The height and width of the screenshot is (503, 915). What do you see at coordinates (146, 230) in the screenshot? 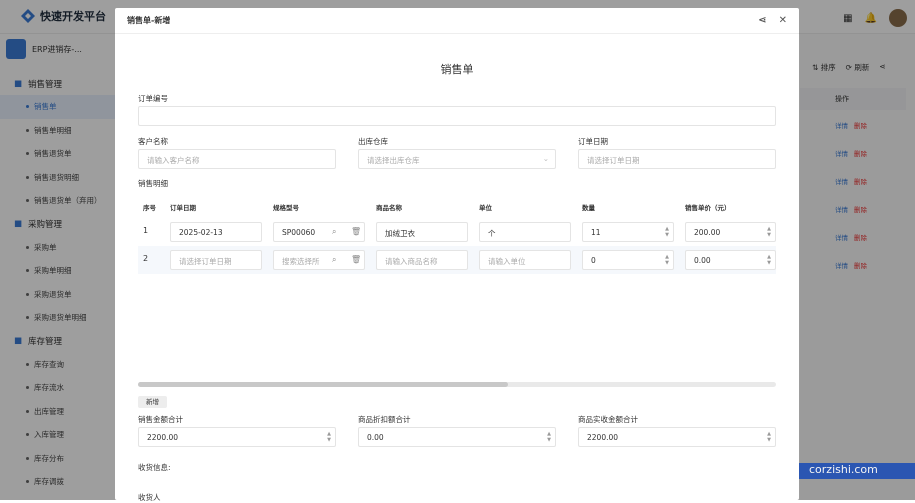
I see `row-index: 1` at bounding box center [146, 230].